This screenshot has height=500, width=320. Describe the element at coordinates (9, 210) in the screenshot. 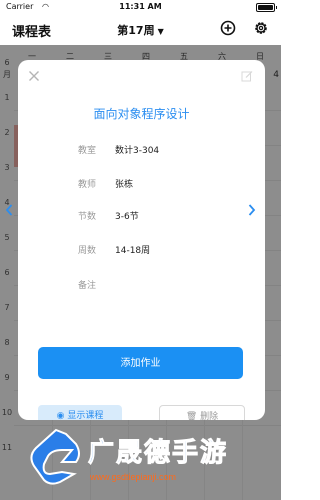

I see `chevron-left-icon` at that location.